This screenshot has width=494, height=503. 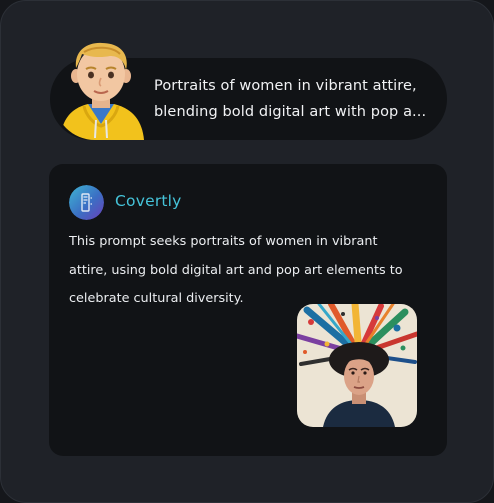 What do you see at coordinates (357, 365) in the screenshot?
I see `generated-portrait-thumbnail` at bounding box center [357, 365].